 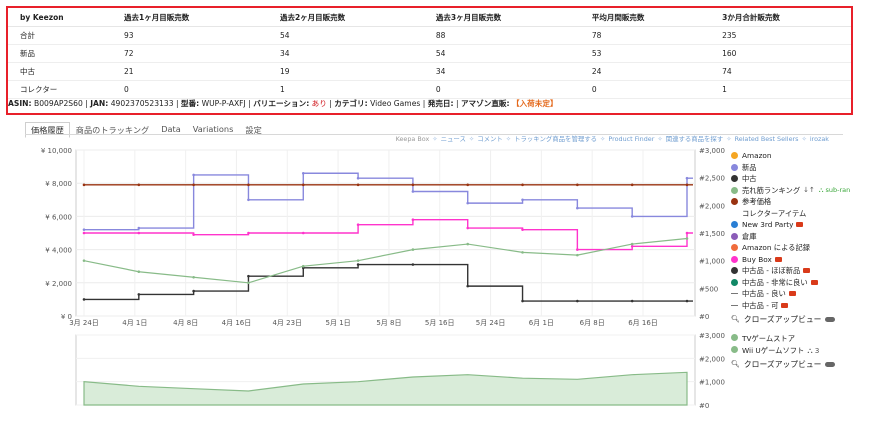 What do you see at coordinates (780, 17) in the screenshot?
I see `stats-header-cell: 3か月合計販売数` at bounding box center [780, 17].